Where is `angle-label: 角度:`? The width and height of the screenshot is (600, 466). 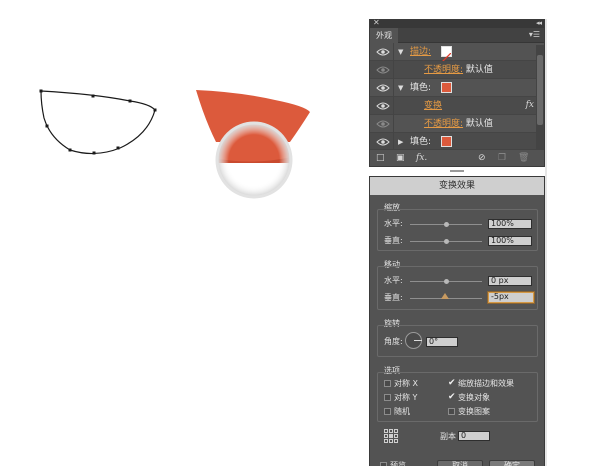 angle-label: 角度: is located at coordinates (393, 341).